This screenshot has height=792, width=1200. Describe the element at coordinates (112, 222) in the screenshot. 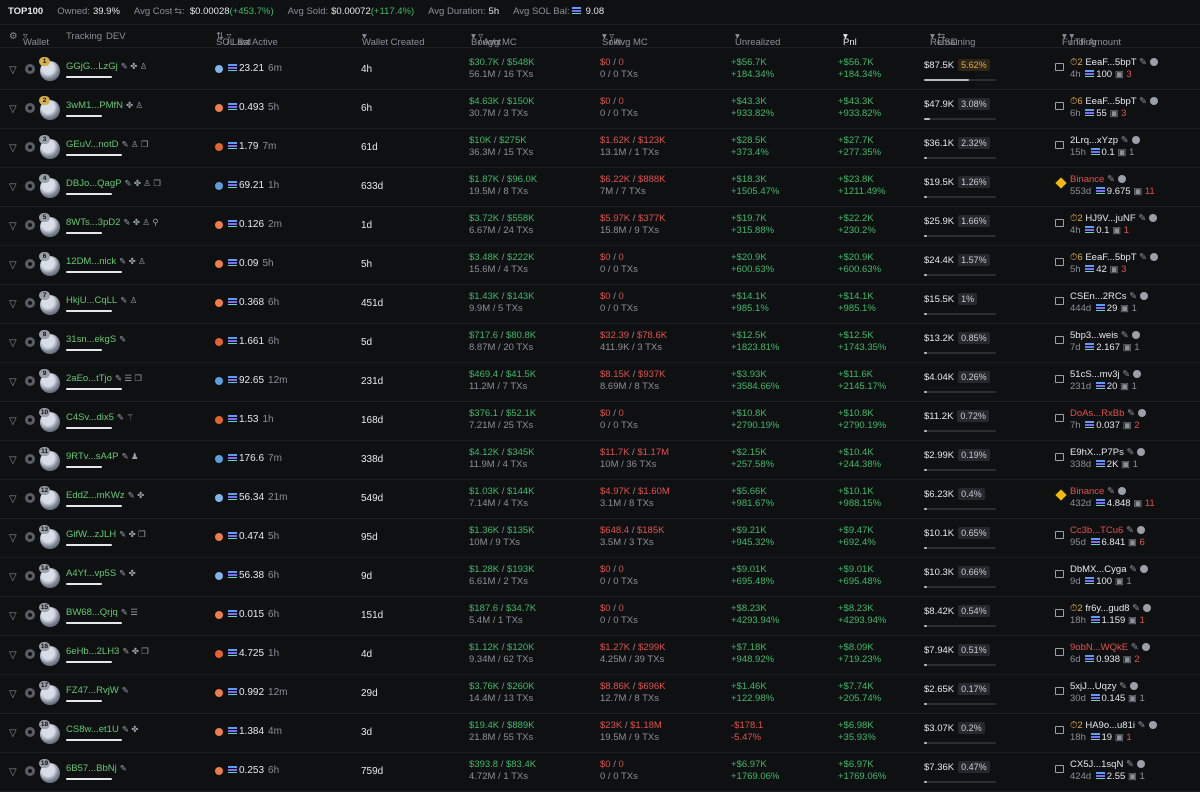

I see `wallet-address: 8WTs...3pD2 ✎ ✤ ♙ ⚲` at that location.